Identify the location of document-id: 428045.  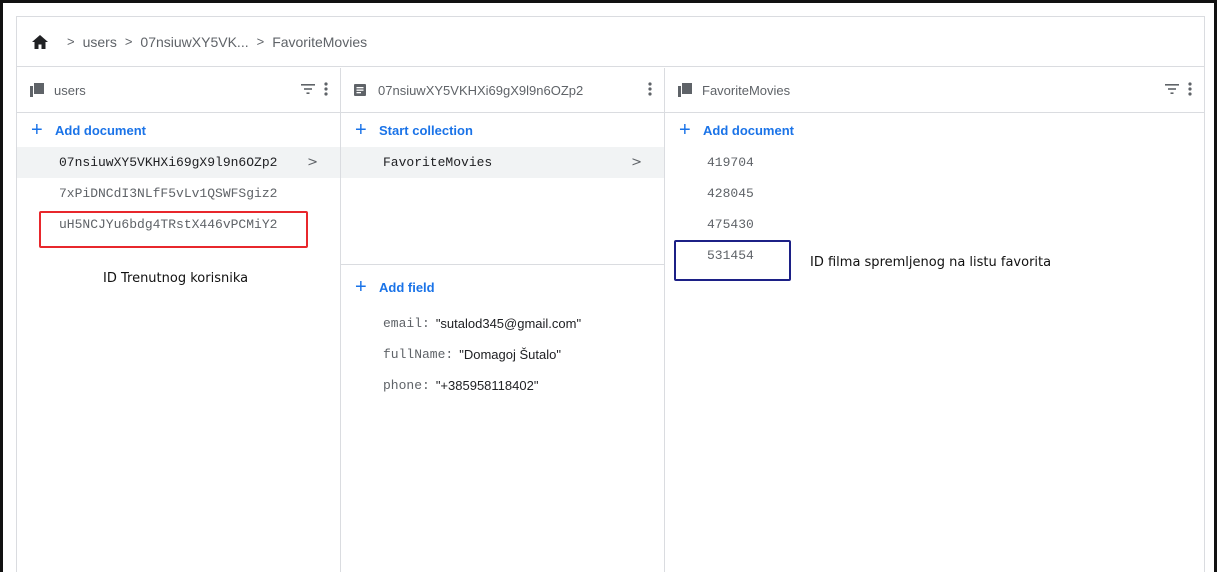
(730, 193).